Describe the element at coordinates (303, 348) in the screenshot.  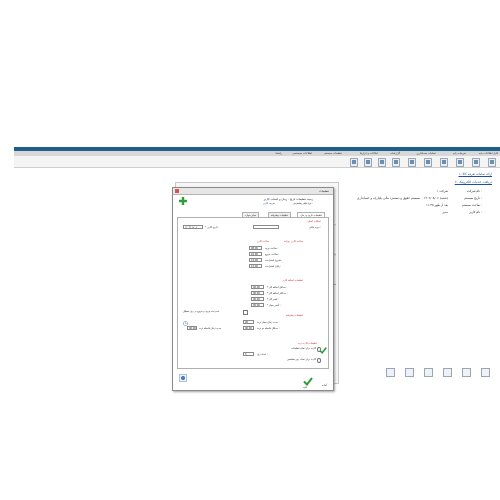
I see `radio-all-label: کارت برای تمام تنظیمات` at that location.